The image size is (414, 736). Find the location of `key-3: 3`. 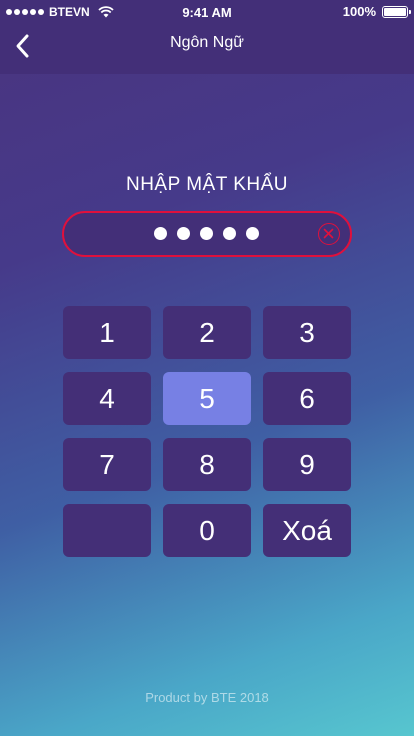

key-3: 3 is located at coordinates (307, 332).